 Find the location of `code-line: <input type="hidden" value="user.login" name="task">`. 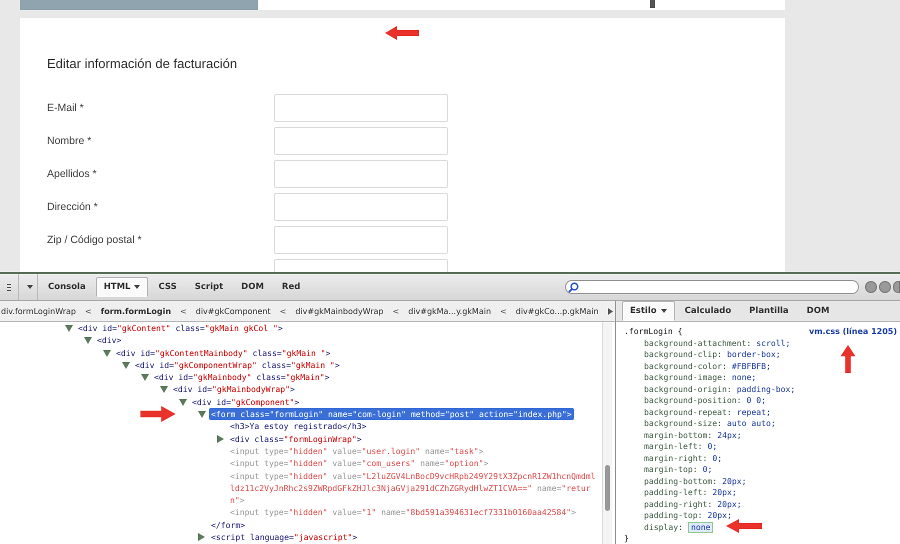

code-line: <input type="hidden" value="user.login" name="task"> is located at coordinates (357, 451).